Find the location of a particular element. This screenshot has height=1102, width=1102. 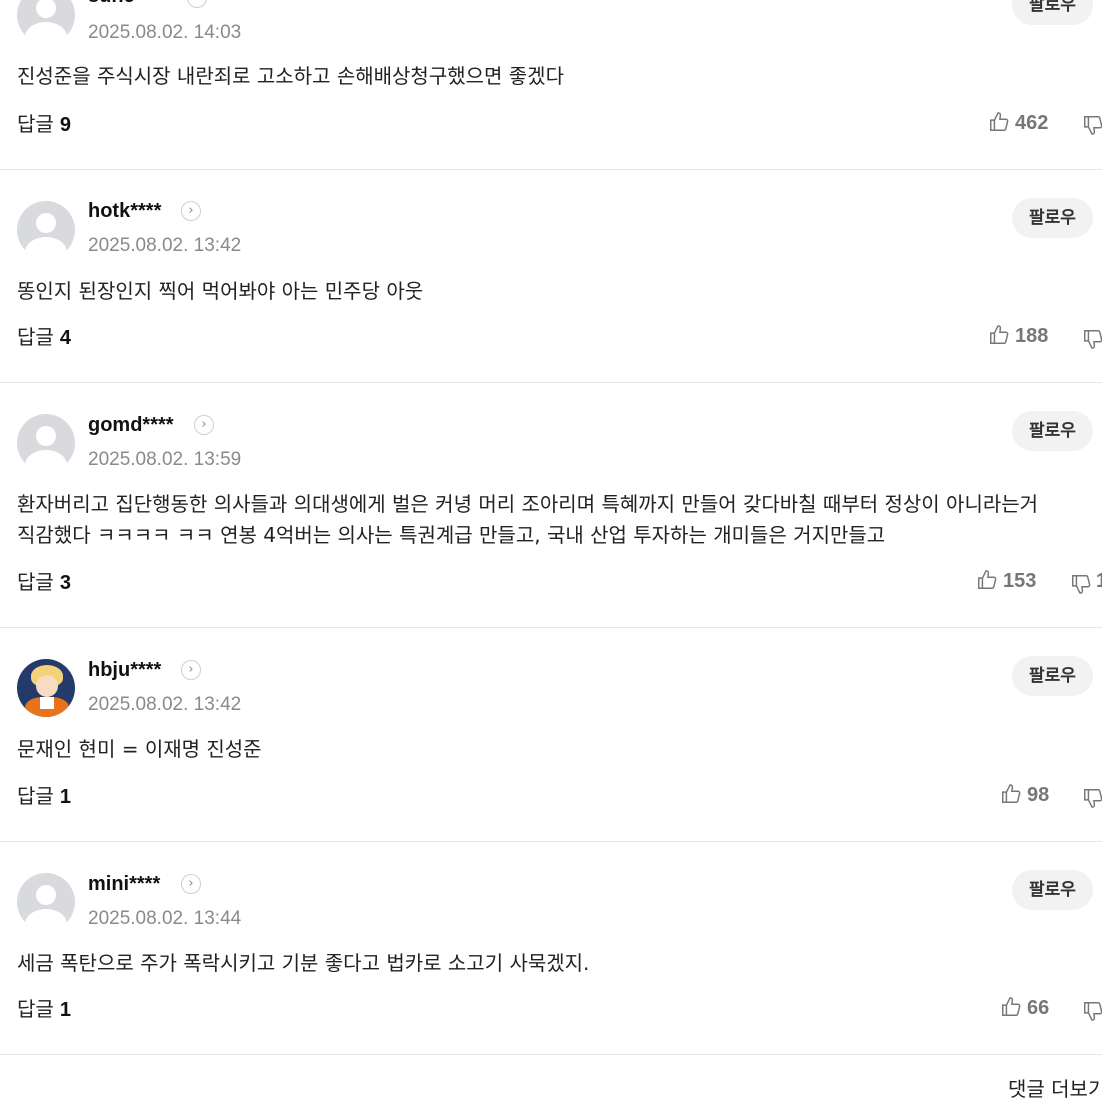

like-button: 153 is located at coordinates (1006, 581).